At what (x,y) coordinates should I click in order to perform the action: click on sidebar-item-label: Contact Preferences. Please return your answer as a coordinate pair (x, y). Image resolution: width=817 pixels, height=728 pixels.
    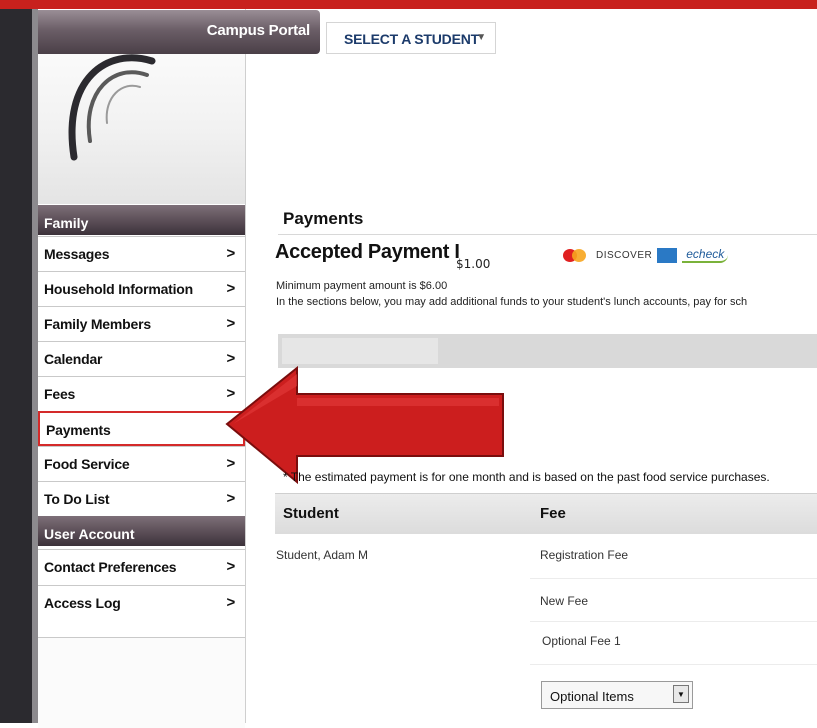
    Looking at the image, I should click on (110, 567).